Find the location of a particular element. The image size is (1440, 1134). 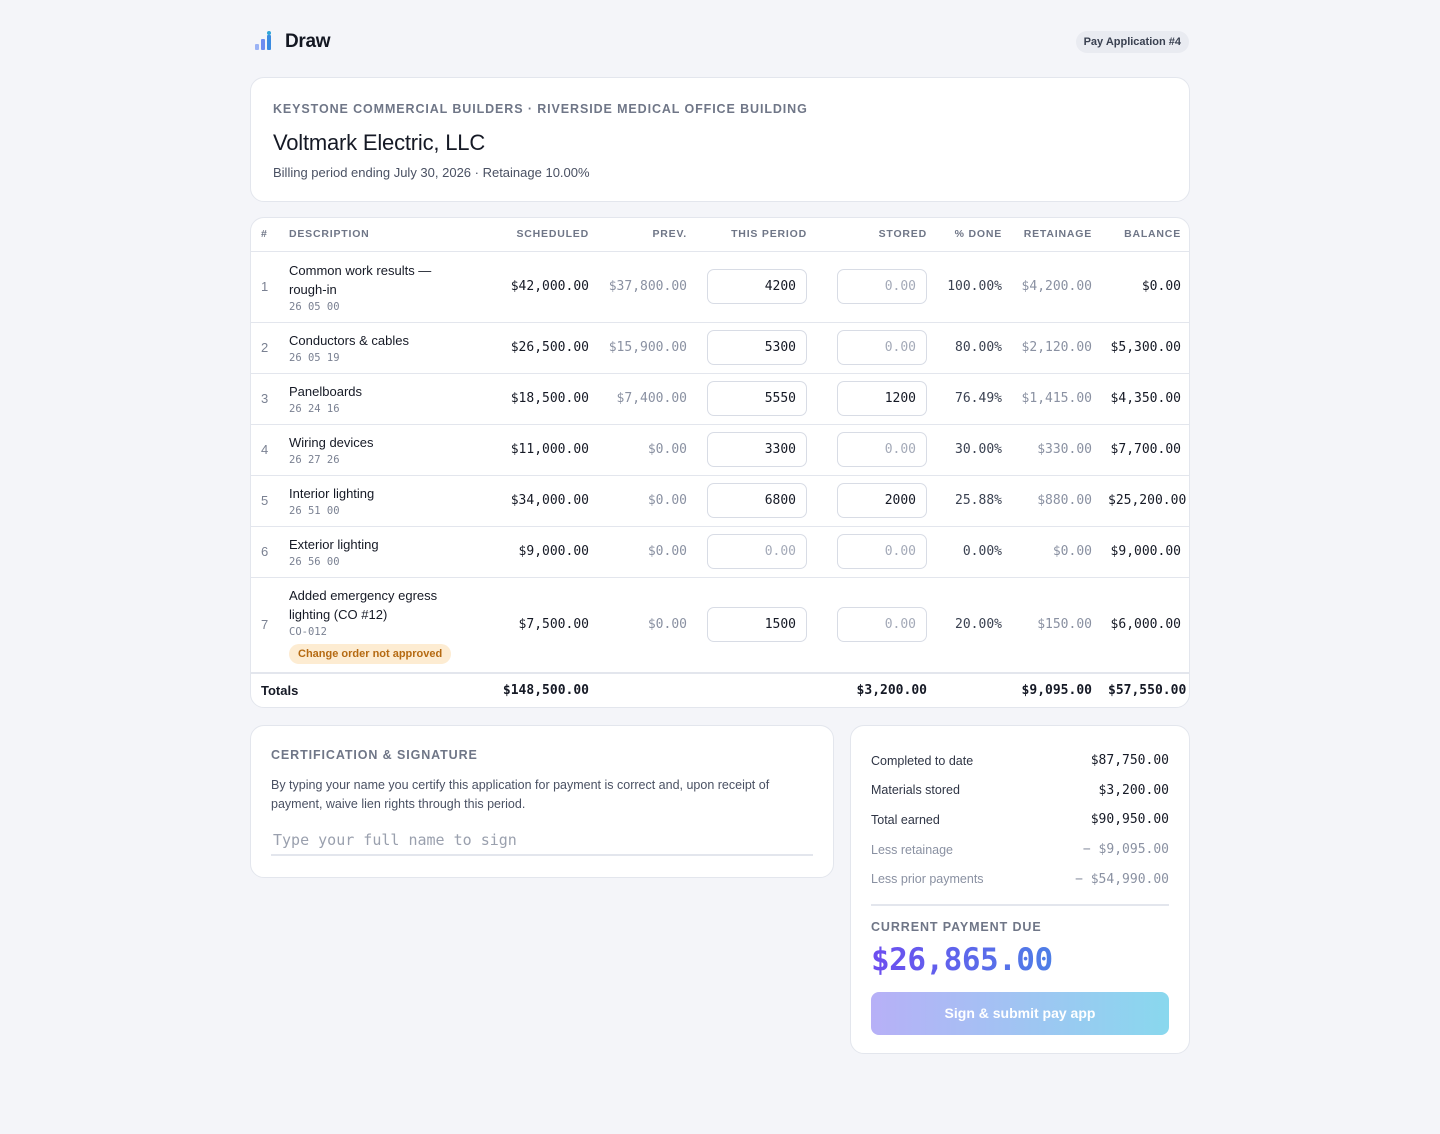

sign-submit-button: Sign & submit pay app is located at coordinates (1020, 1013).